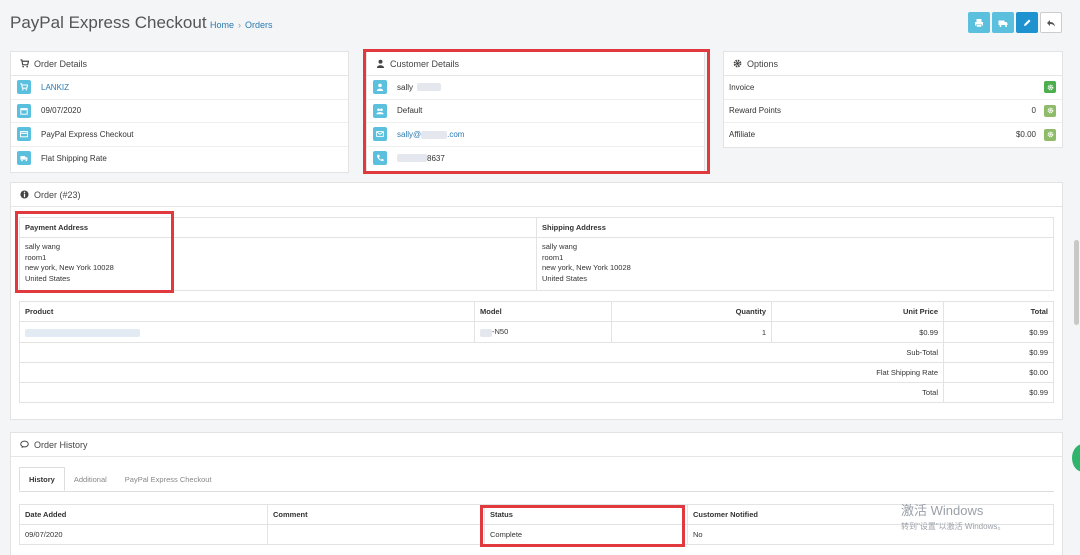  What do you see at coordinates (69, 267) in the screenshot?
I see `payment-city: new york, New York 10028` at bounding box center [69, 267].